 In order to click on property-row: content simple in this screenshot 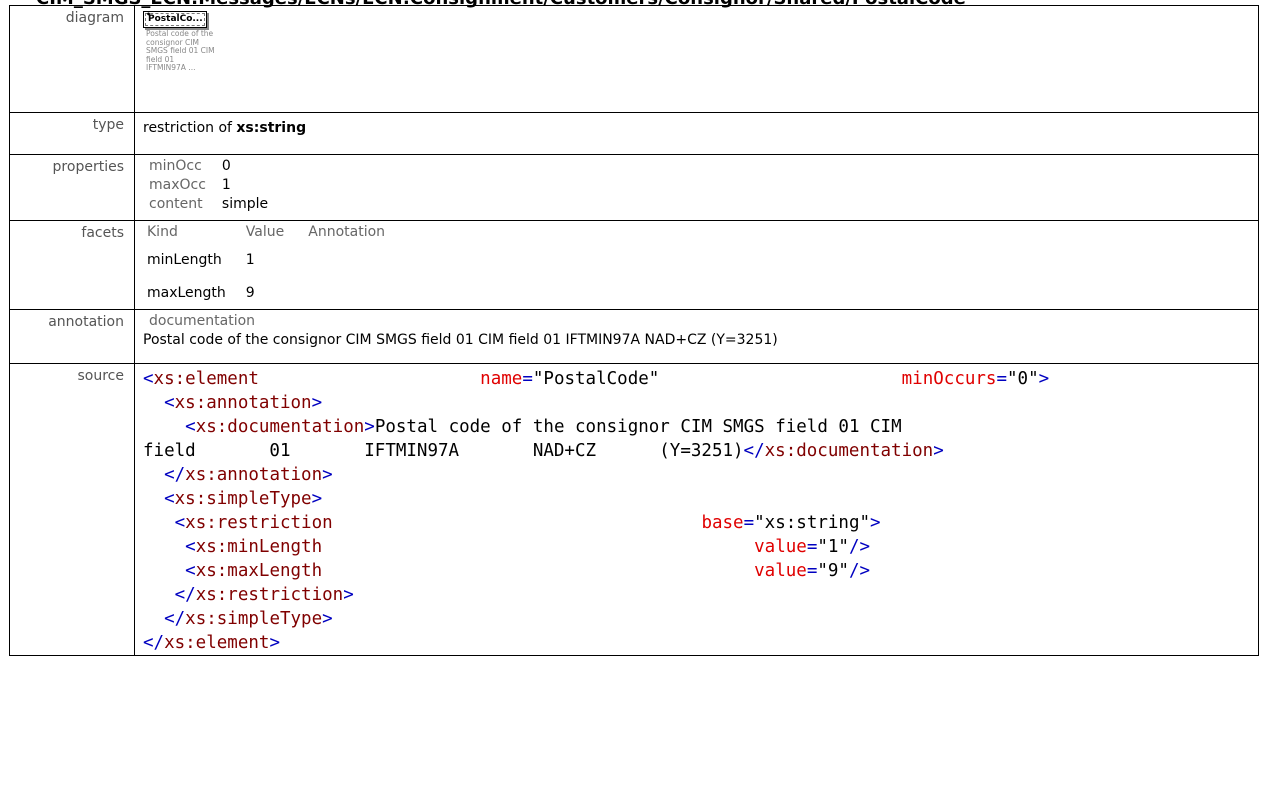, I will do `click(208, 205)`.